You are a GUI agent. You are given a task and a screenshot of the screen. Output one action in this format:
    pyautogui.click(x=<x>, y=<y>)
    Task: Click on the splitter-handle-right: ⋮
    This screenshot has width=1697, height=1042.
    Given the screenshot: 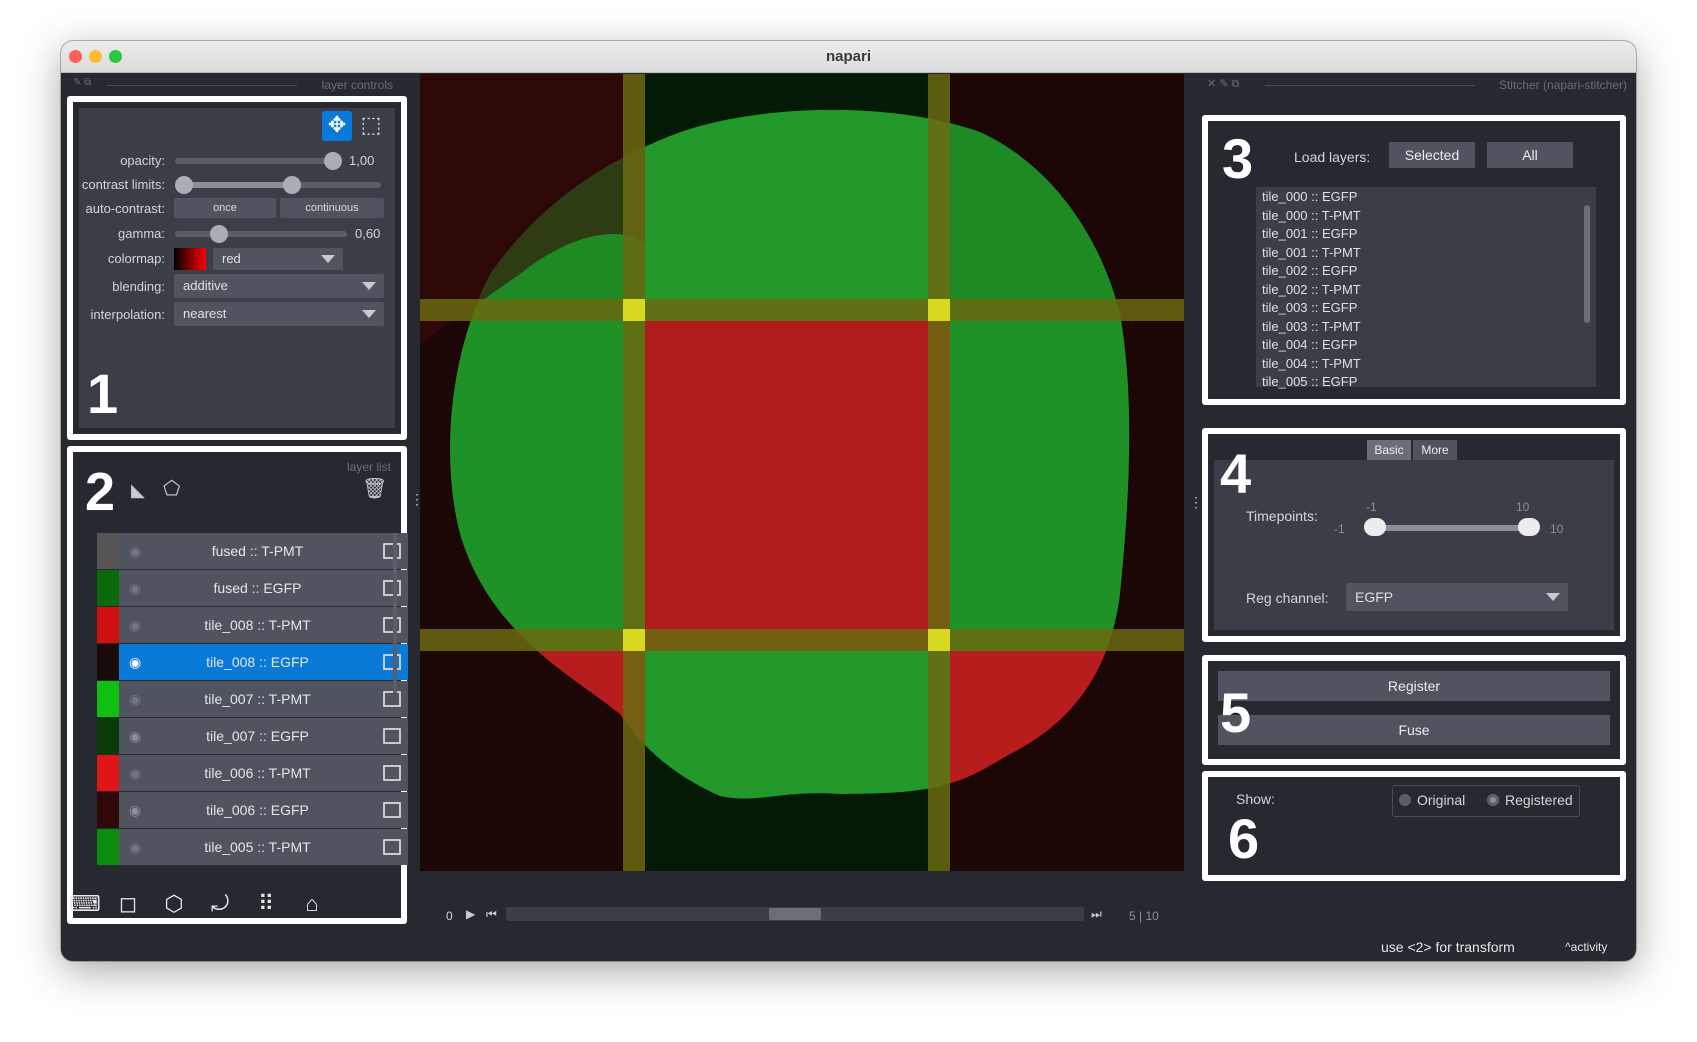 What is the action you would take?
    pyautogui.click(x=1196, y=502)
    